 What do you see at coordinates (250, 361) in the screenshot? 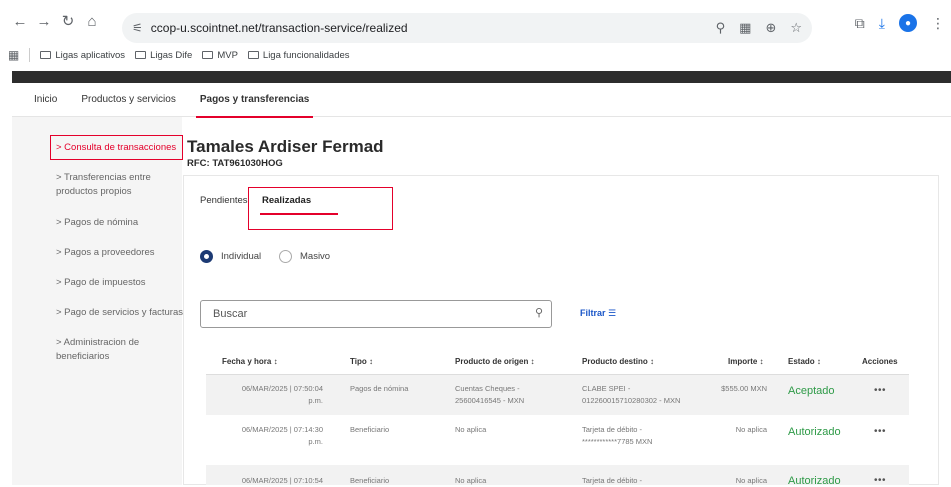
I see `column-header-fecha: Fecha y hora ↕` at bounding box center [250, 361].